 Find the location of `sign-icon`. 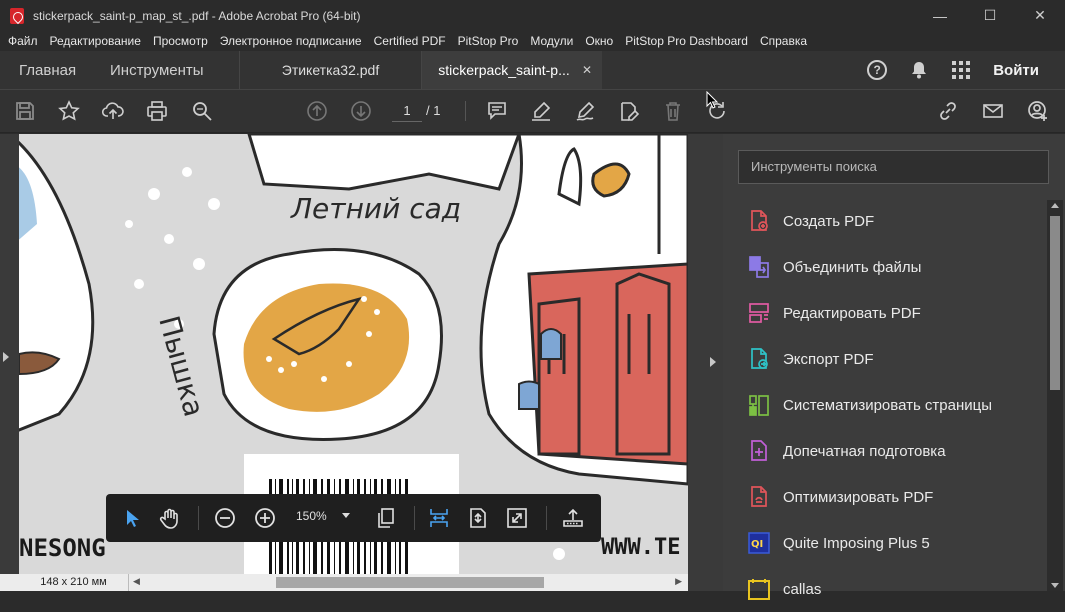

sign-icon is located at coordinates (585, 111).